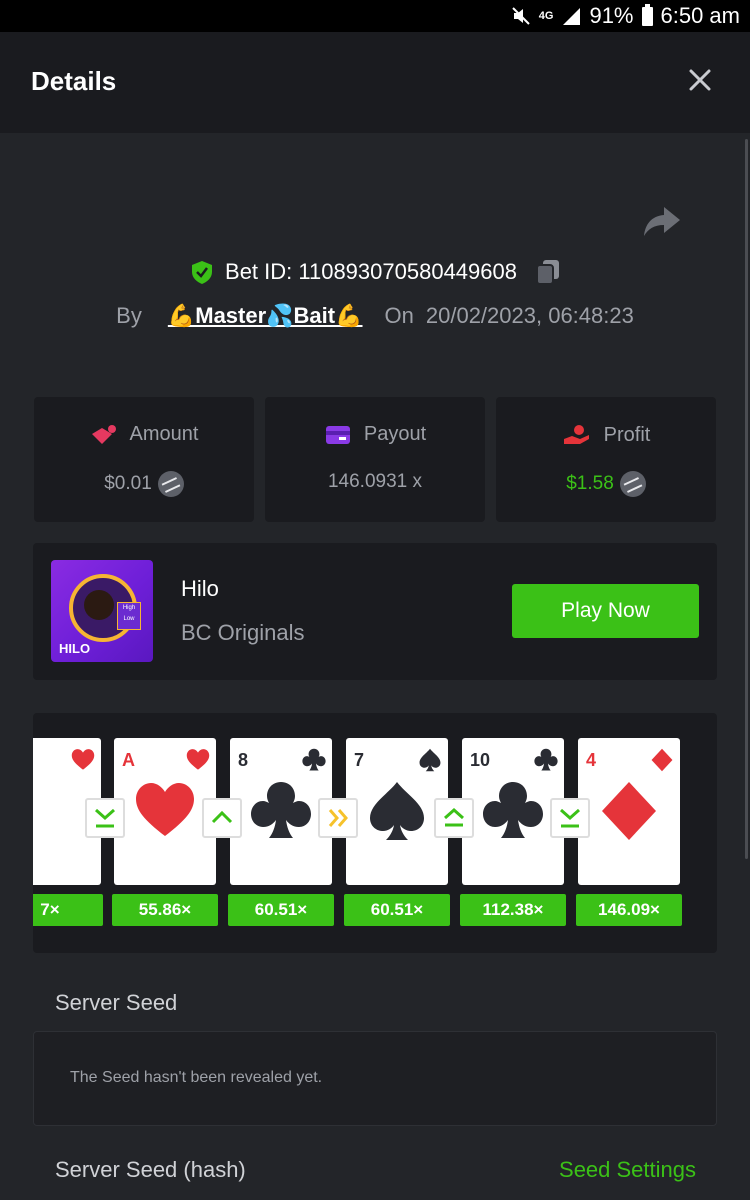 This screenshot has width=750, height=1200. What do you see at coordinates (606, 459) in the screenshot?
I see `profit-stat: Profit $1.58` at bounding box center [606, 459].